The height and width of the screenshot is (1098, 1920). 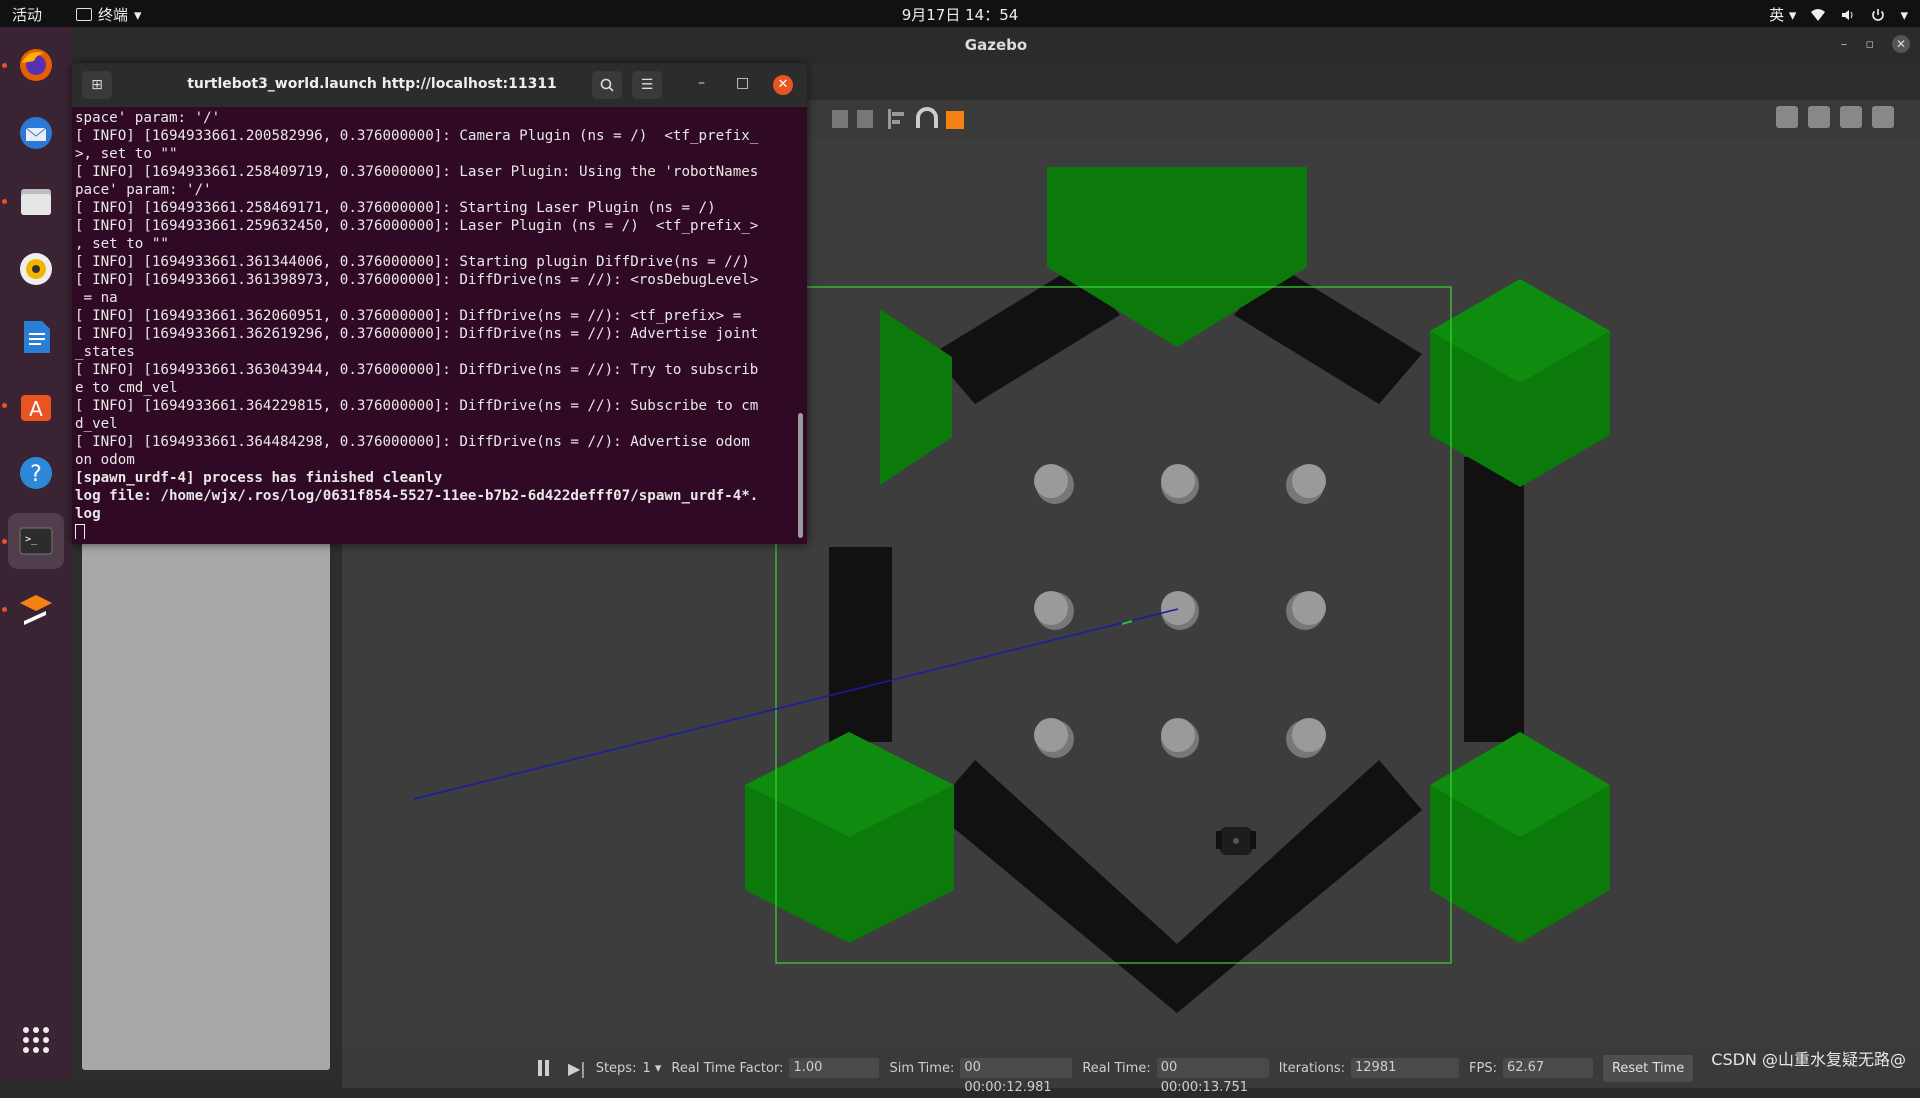 What do you see at coordinates (27, 14) in the screenshot?
I see `activities-button: 活动` at bounding box center [27, 14].